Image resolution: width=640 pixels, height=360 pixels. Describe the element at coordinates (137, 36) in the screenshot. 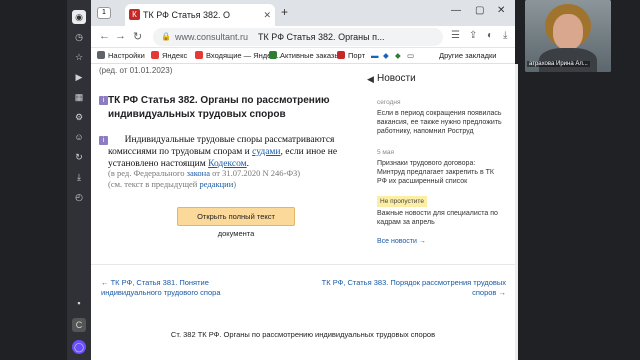

I see `reload-icon: ↻` at that location.